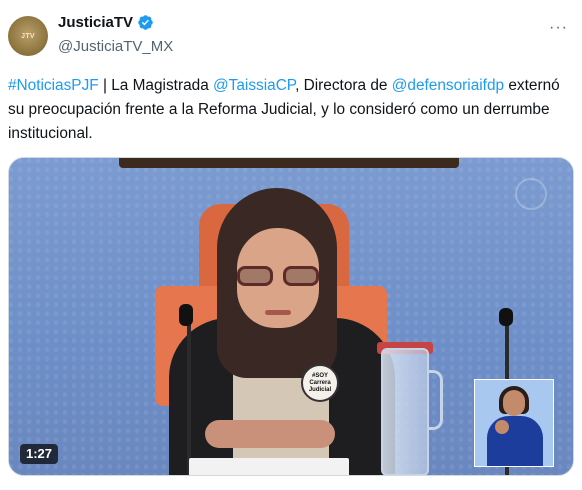  I want to click on more-options-icon: ···, so click(558, 28).